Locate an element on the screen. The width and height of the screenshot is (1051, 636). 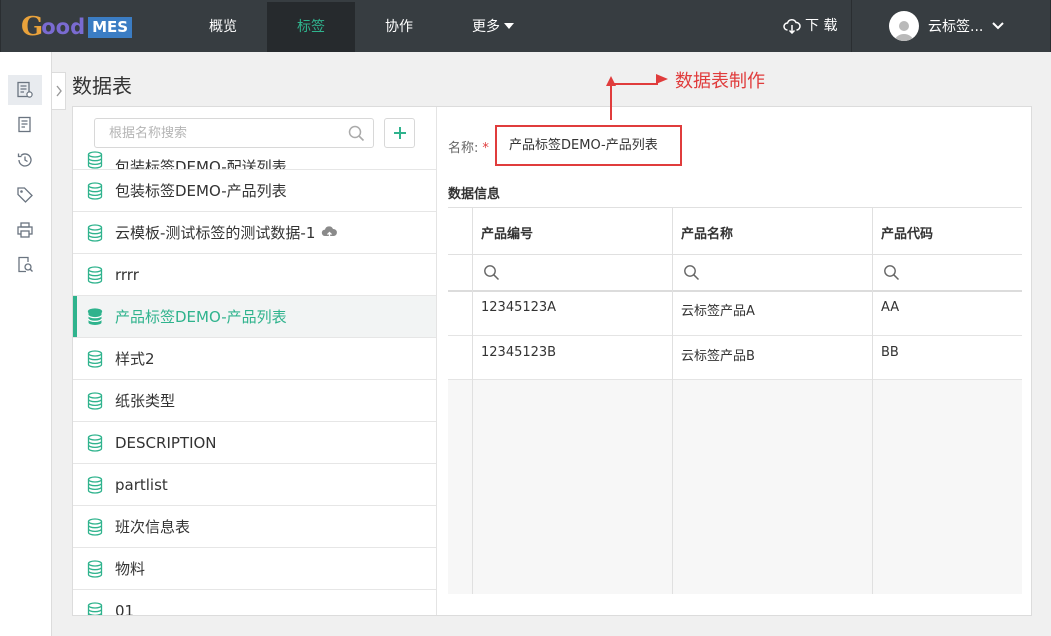
download-label: 下 载 is located at coordinates (821, 26).